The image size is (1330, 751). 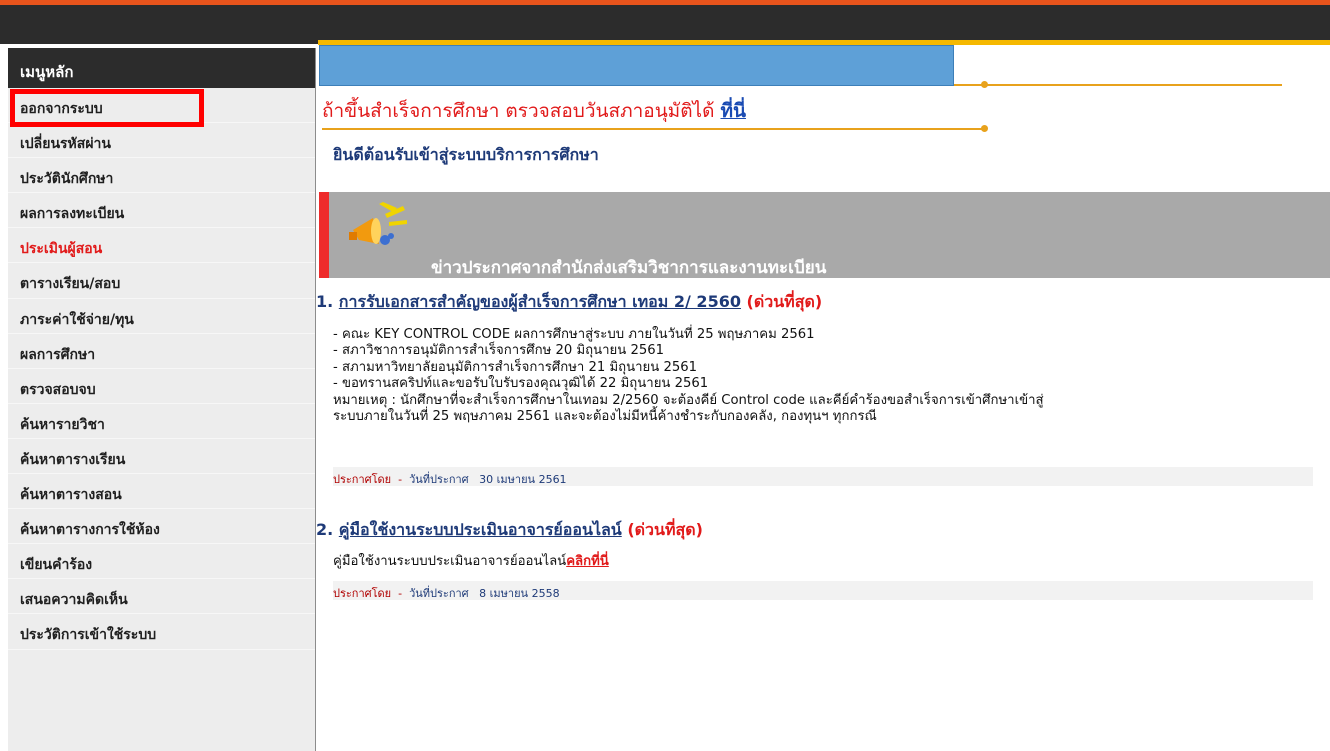 What do you see at coordinates (56, 565) in the screenshot?
I see `sidebar-item-label: เขียนคำร้อง` at bounding box center [56, 565].